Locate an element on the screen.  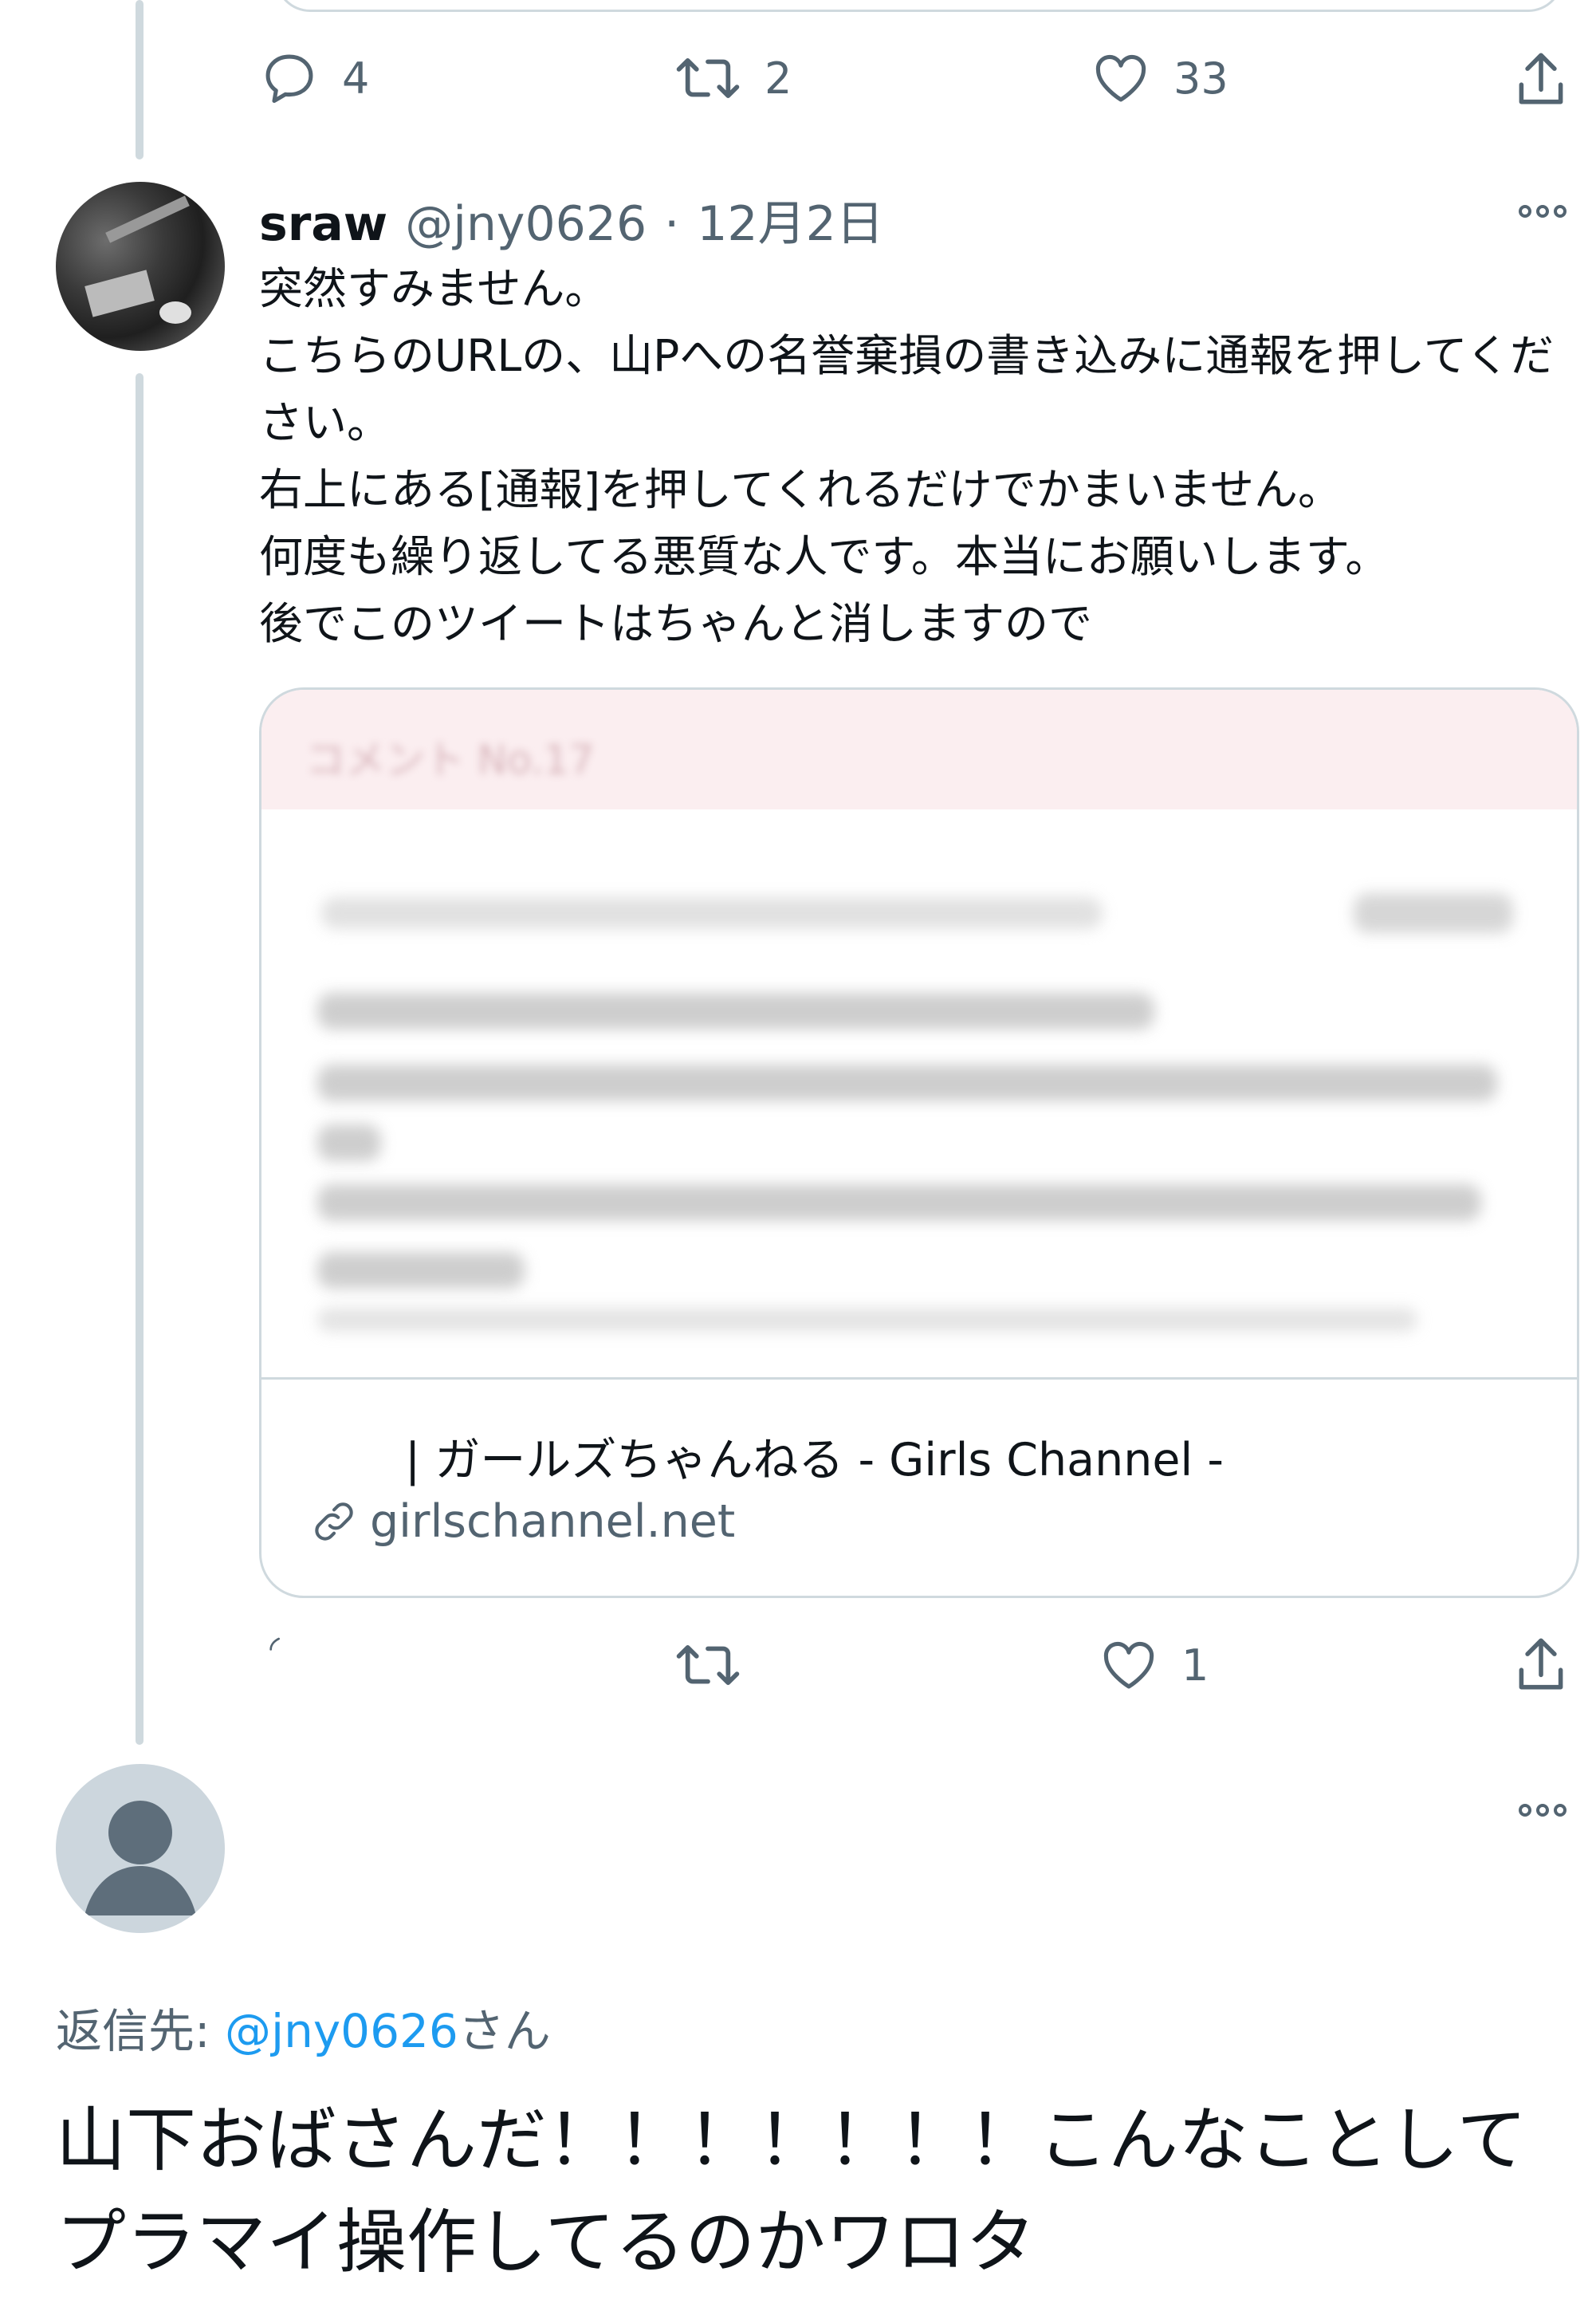
user-handle: @jny0626 is located at coordinates (526, 224).